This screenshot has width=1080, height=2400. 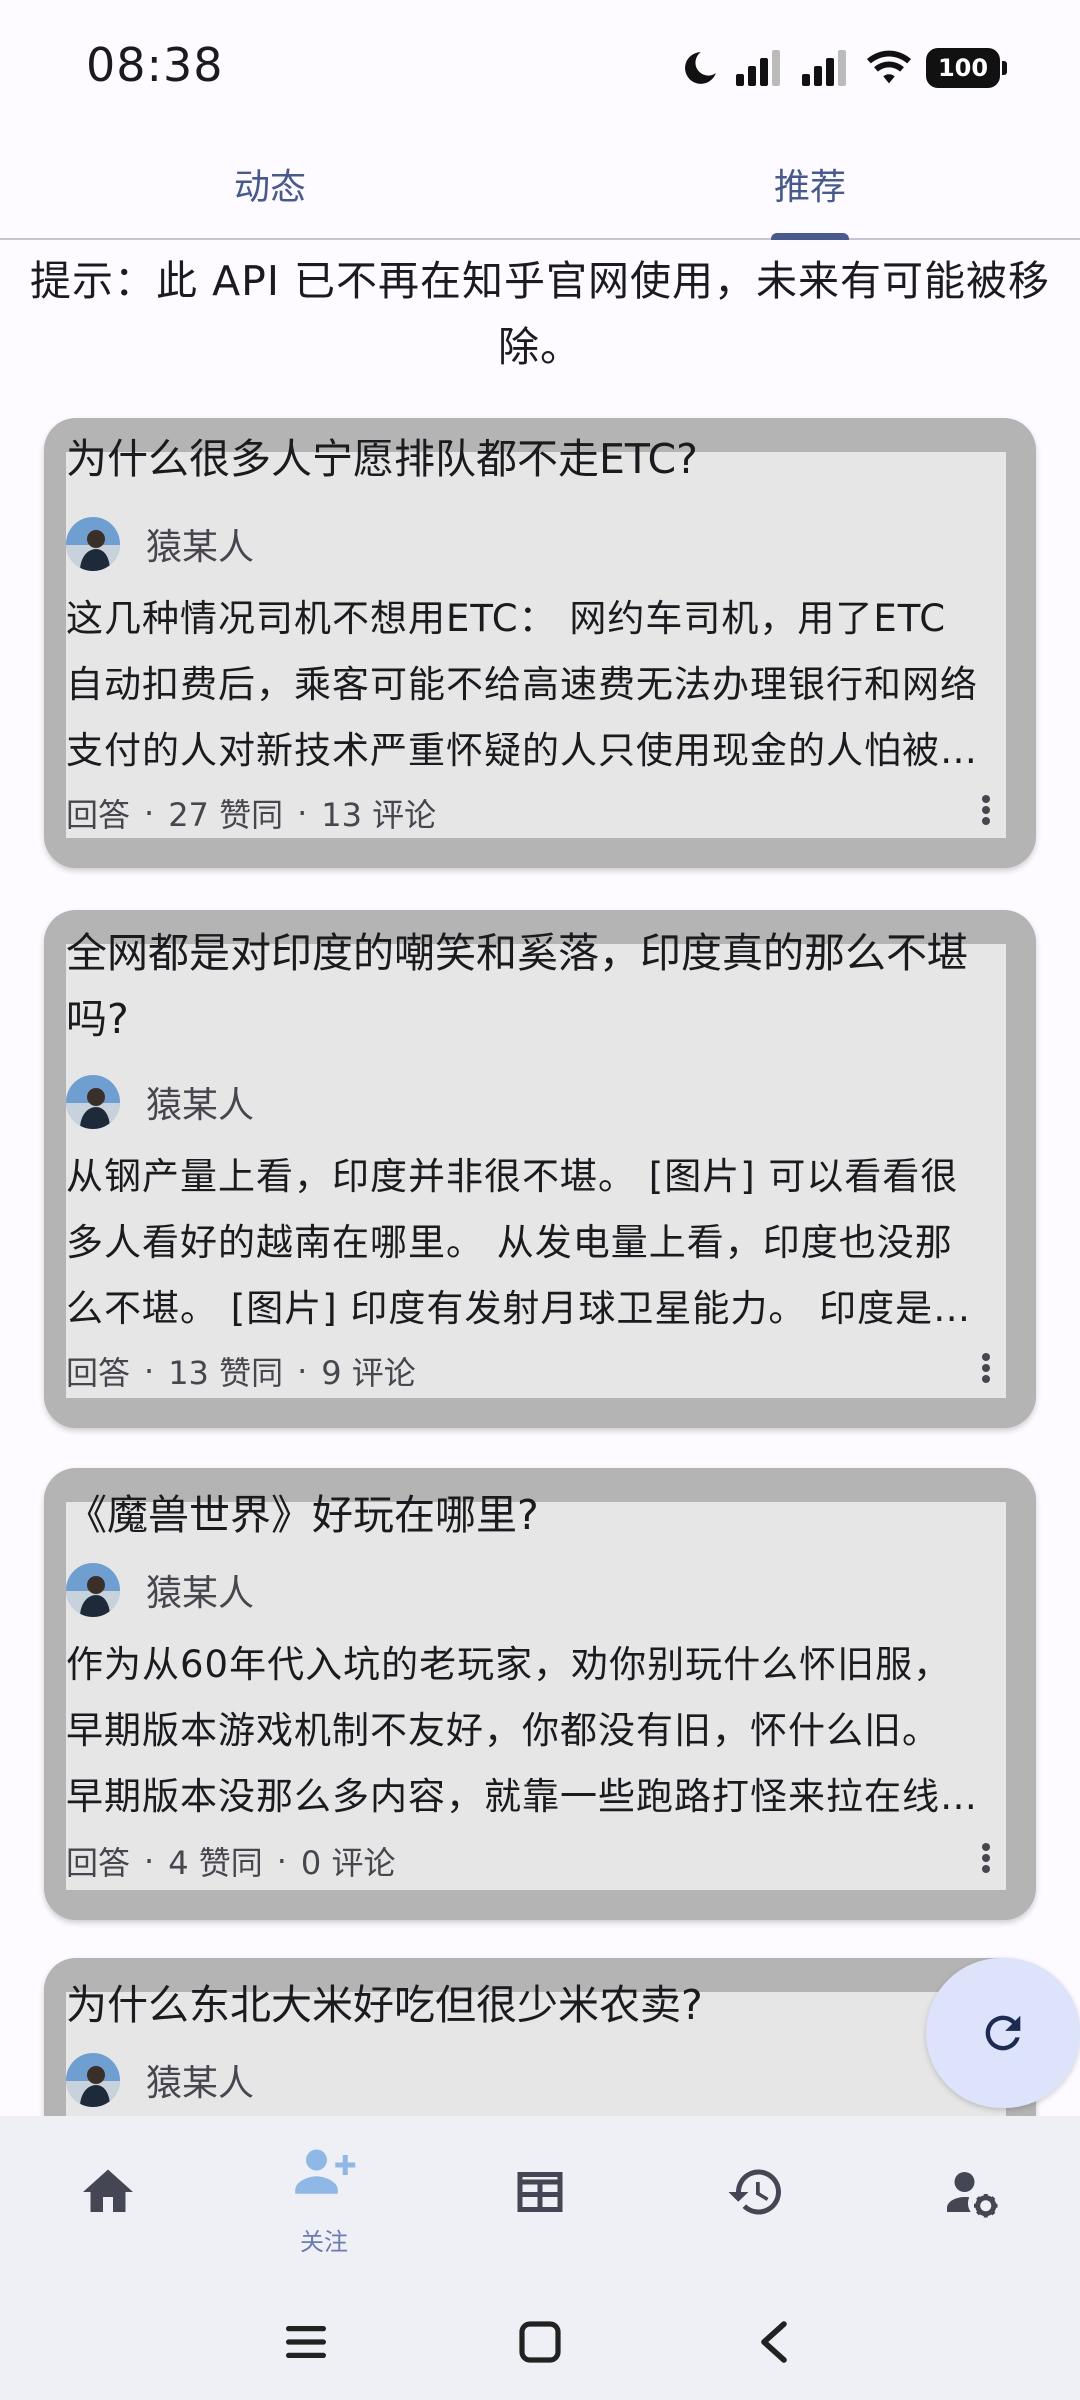 What do you see at coordinates (108, 2190) in the screenshot?
I see `home-icon` at bounding box center [108, 2190].